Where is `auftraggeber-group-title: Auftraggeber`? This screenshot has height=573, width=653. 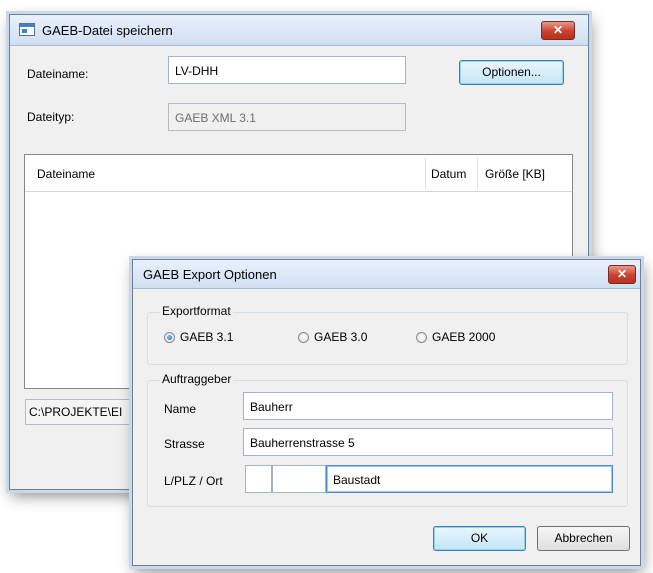 auftraggeber-group-title: Auftraggeber is located at coordinates (197, 379).